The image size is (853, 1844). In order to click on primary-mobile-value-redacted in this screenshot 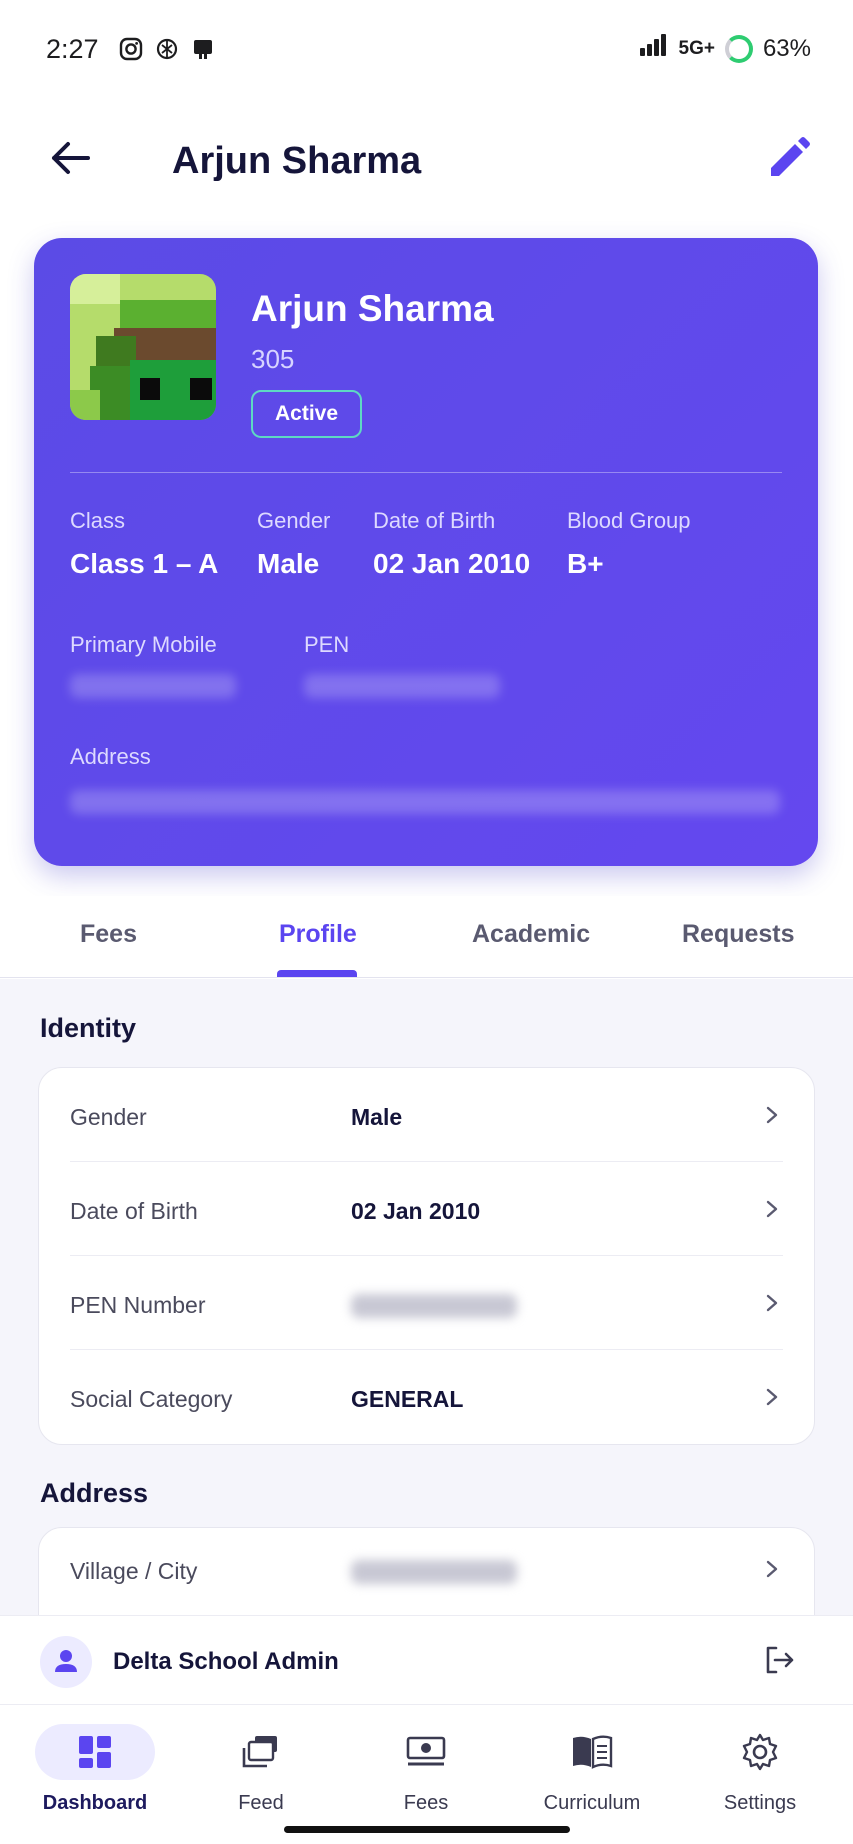, I will do `click(153, 686)`.